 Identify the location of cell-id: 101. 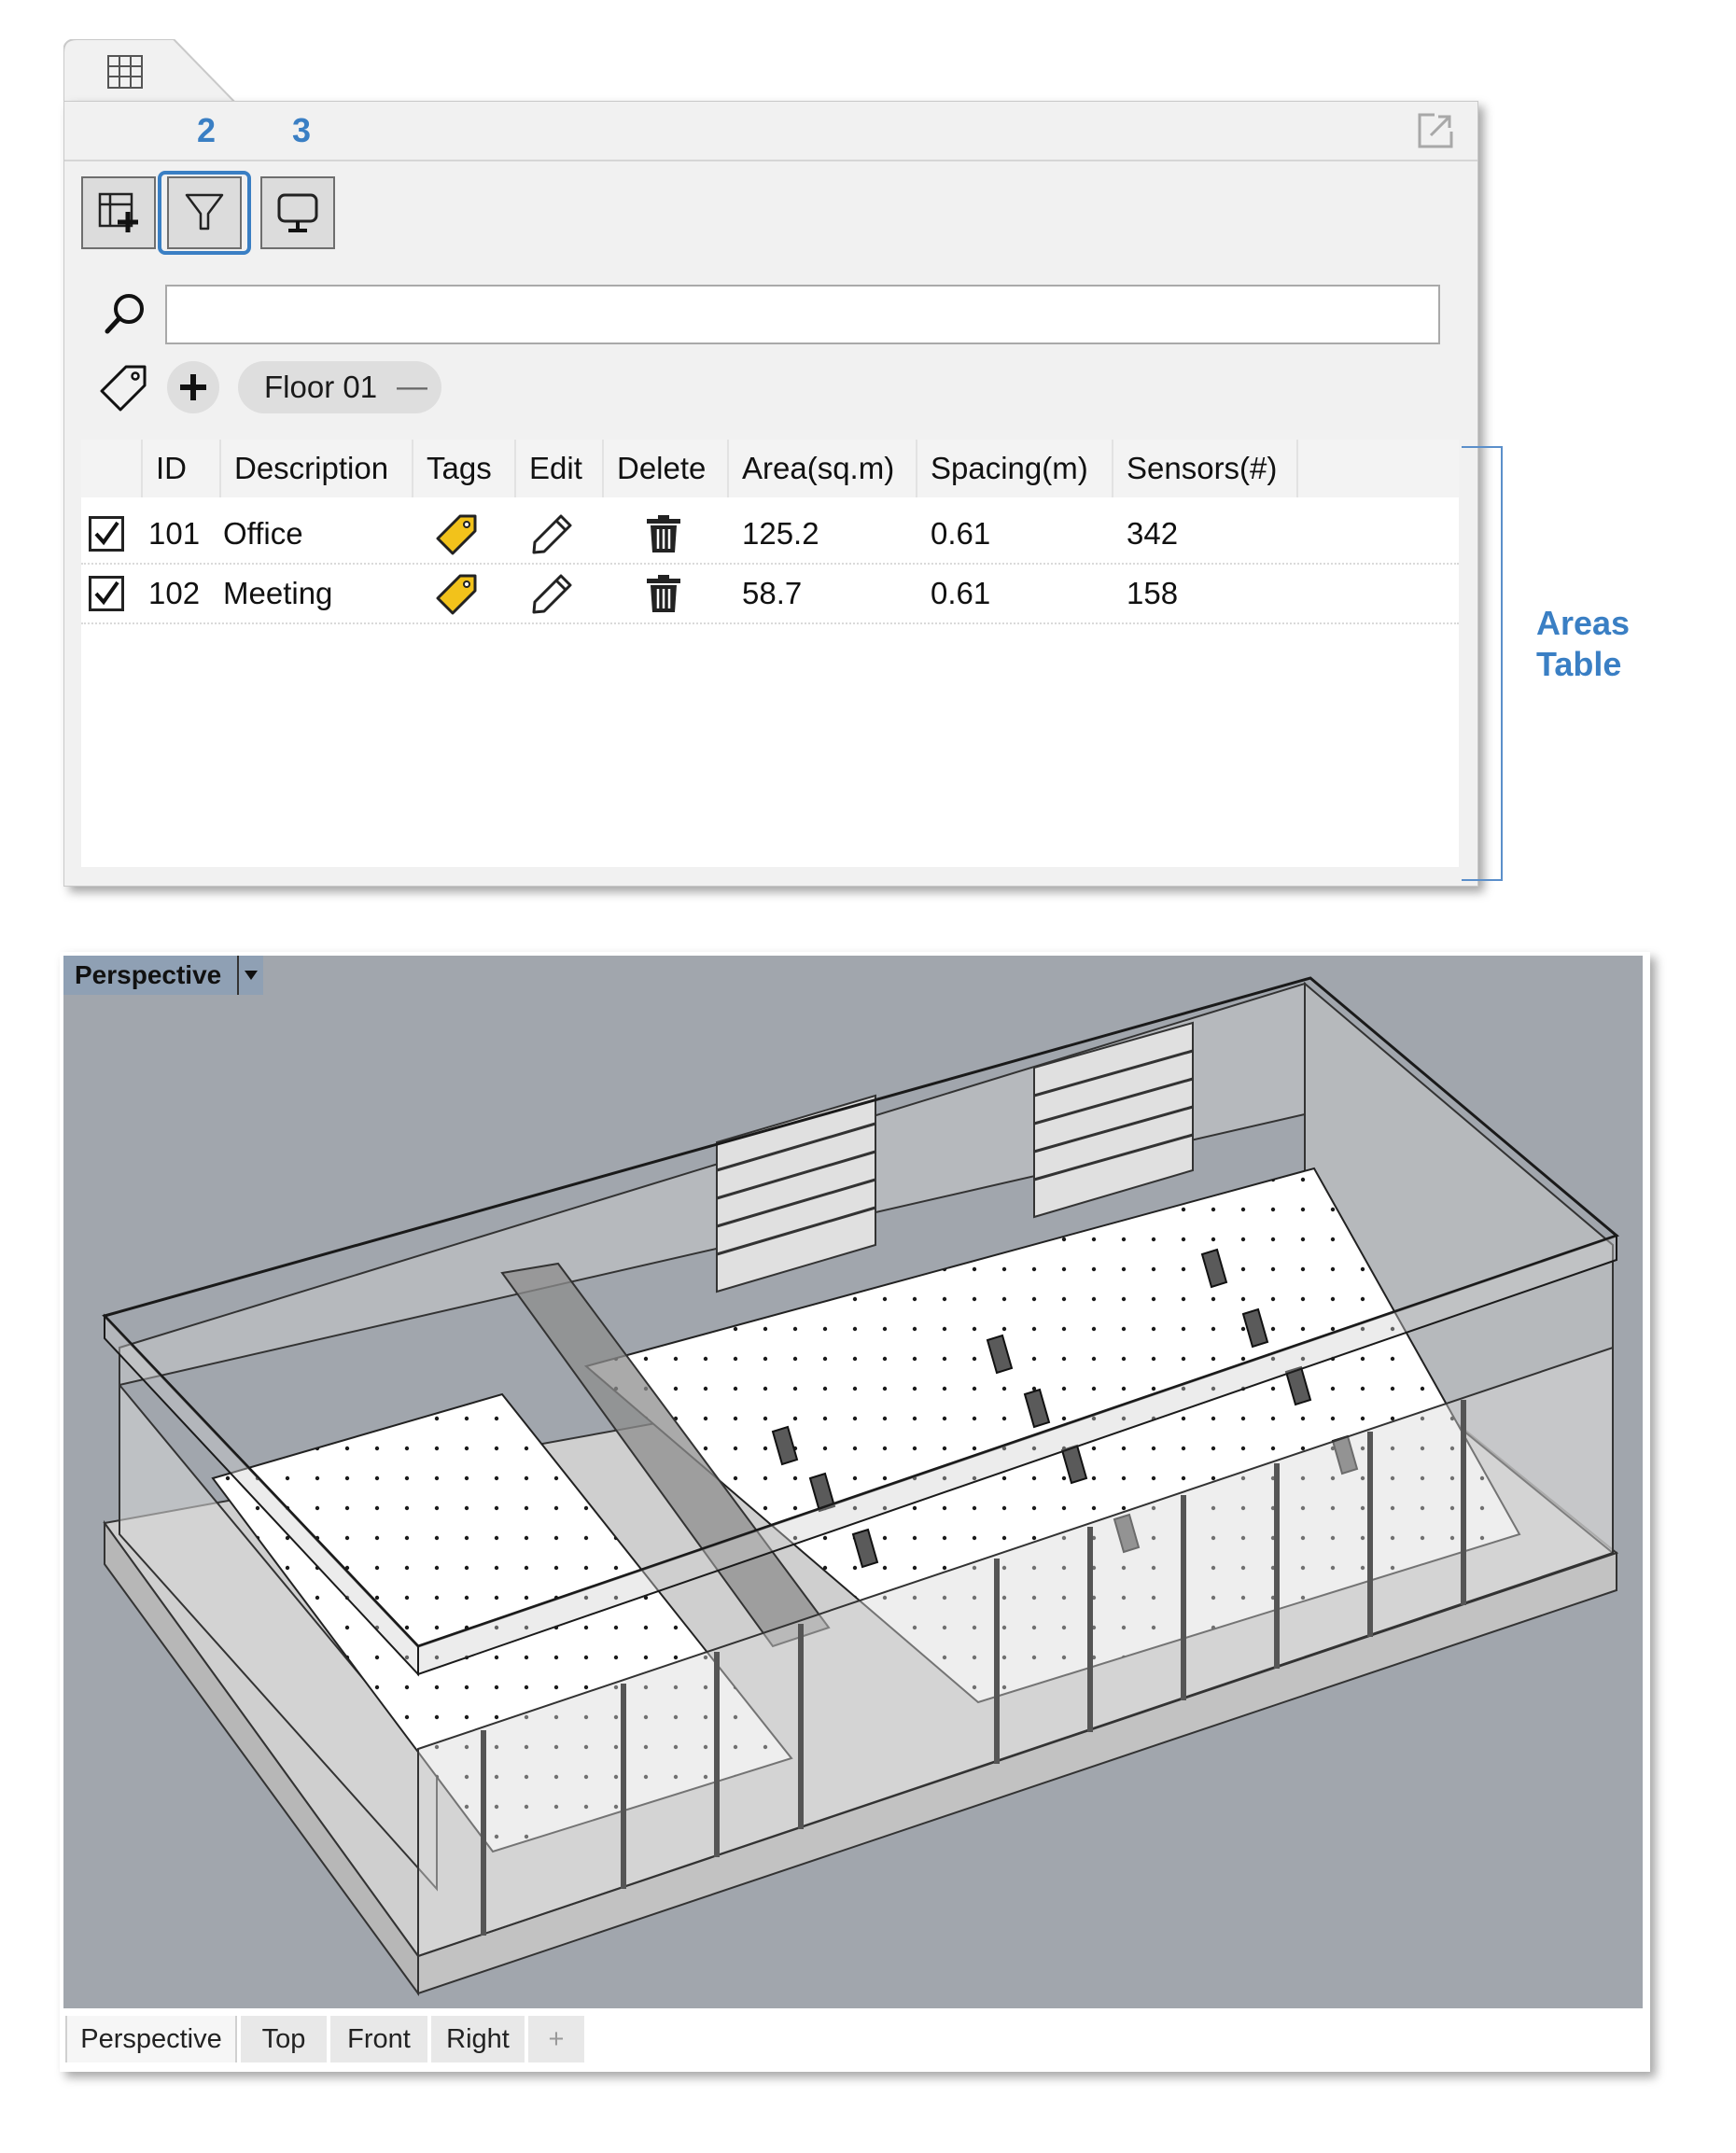
(174, 533).